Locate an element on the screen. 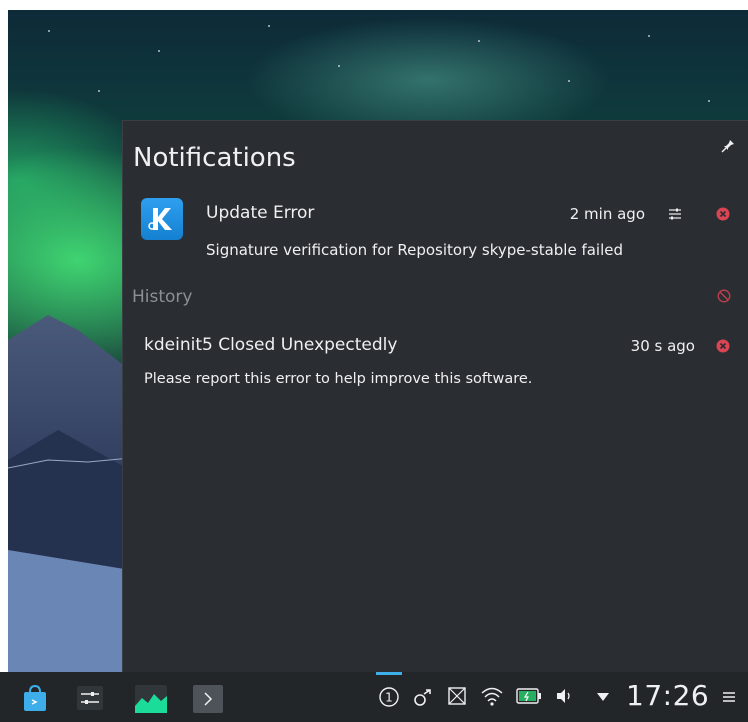  clock: 17:26 is located at coordinates (667, 695).